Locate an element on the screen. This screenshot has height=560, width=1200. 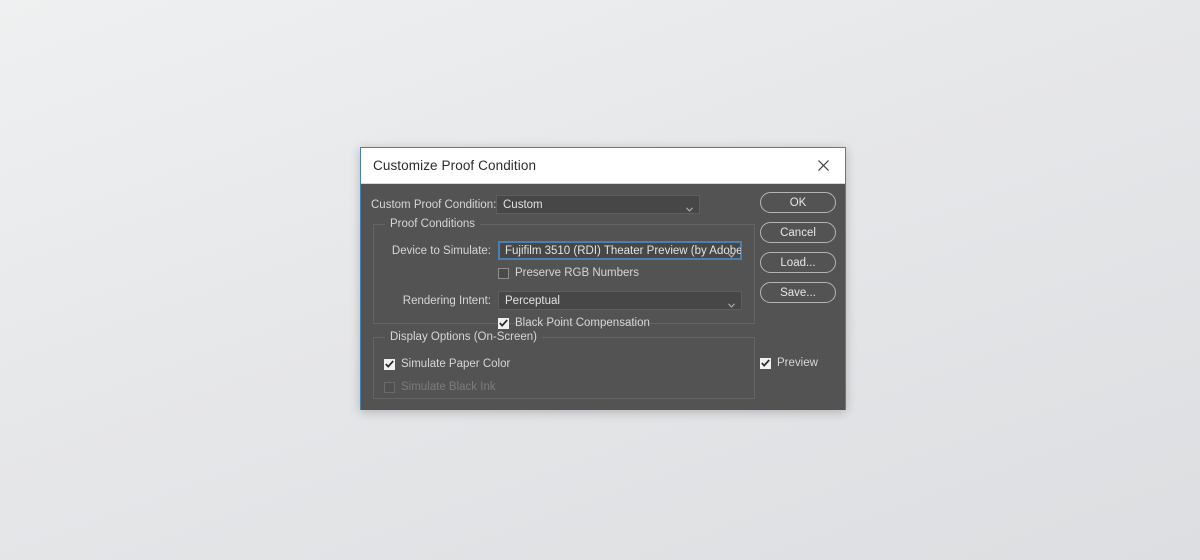
black-point-compensation-checkbox-row: Black Point Compensation is located at coordinates (574, 323).